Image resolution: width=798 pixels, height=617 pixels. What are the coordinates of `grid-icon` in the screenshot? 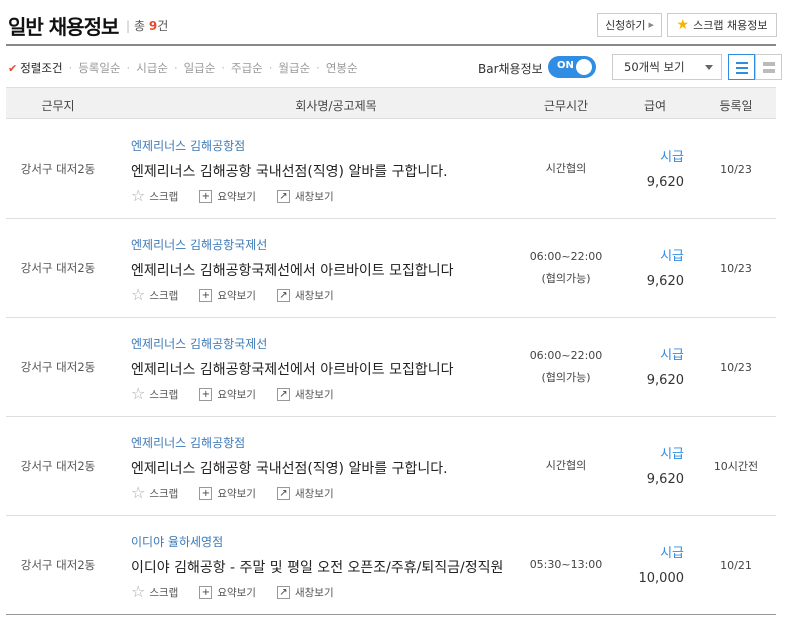 It's located at (769, 64).